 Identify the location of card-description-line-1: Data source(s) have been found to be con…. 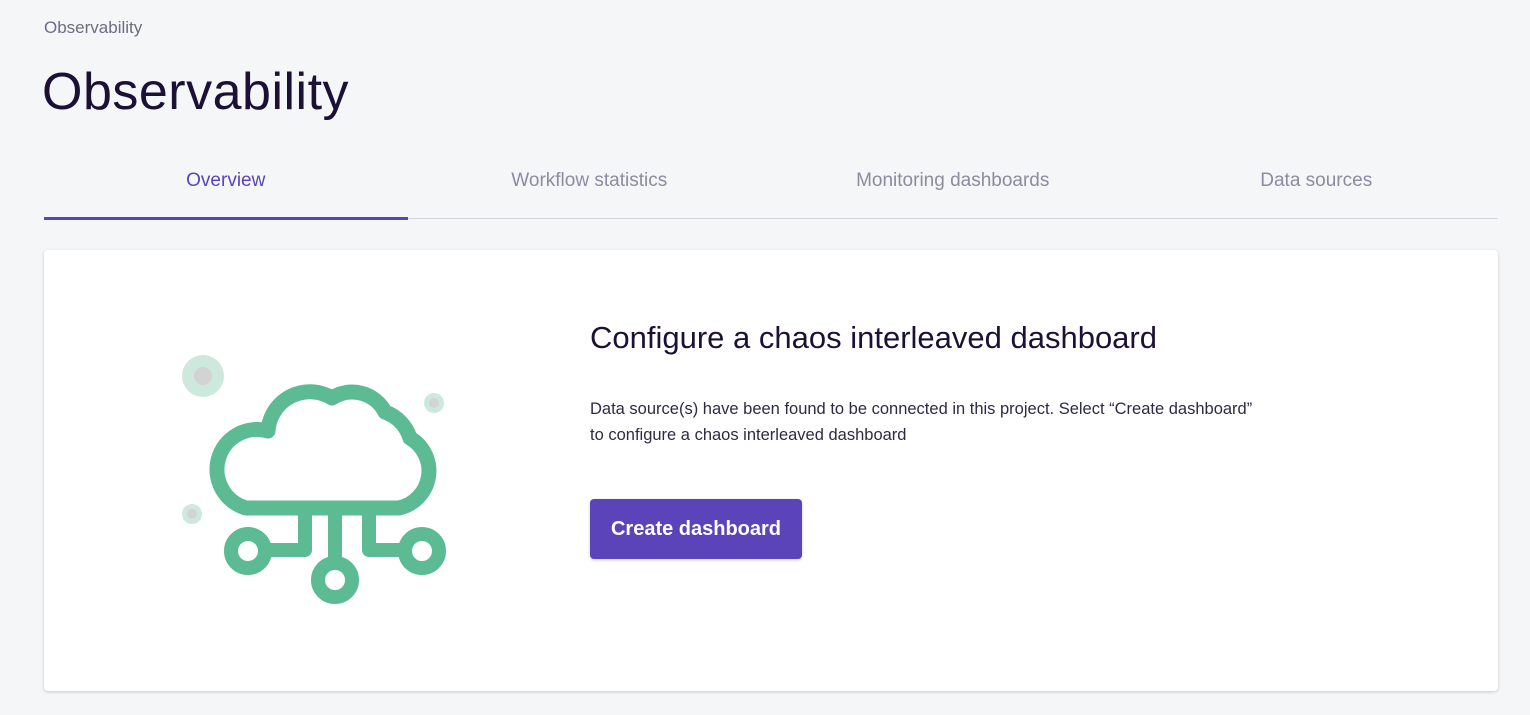
(921, 409).